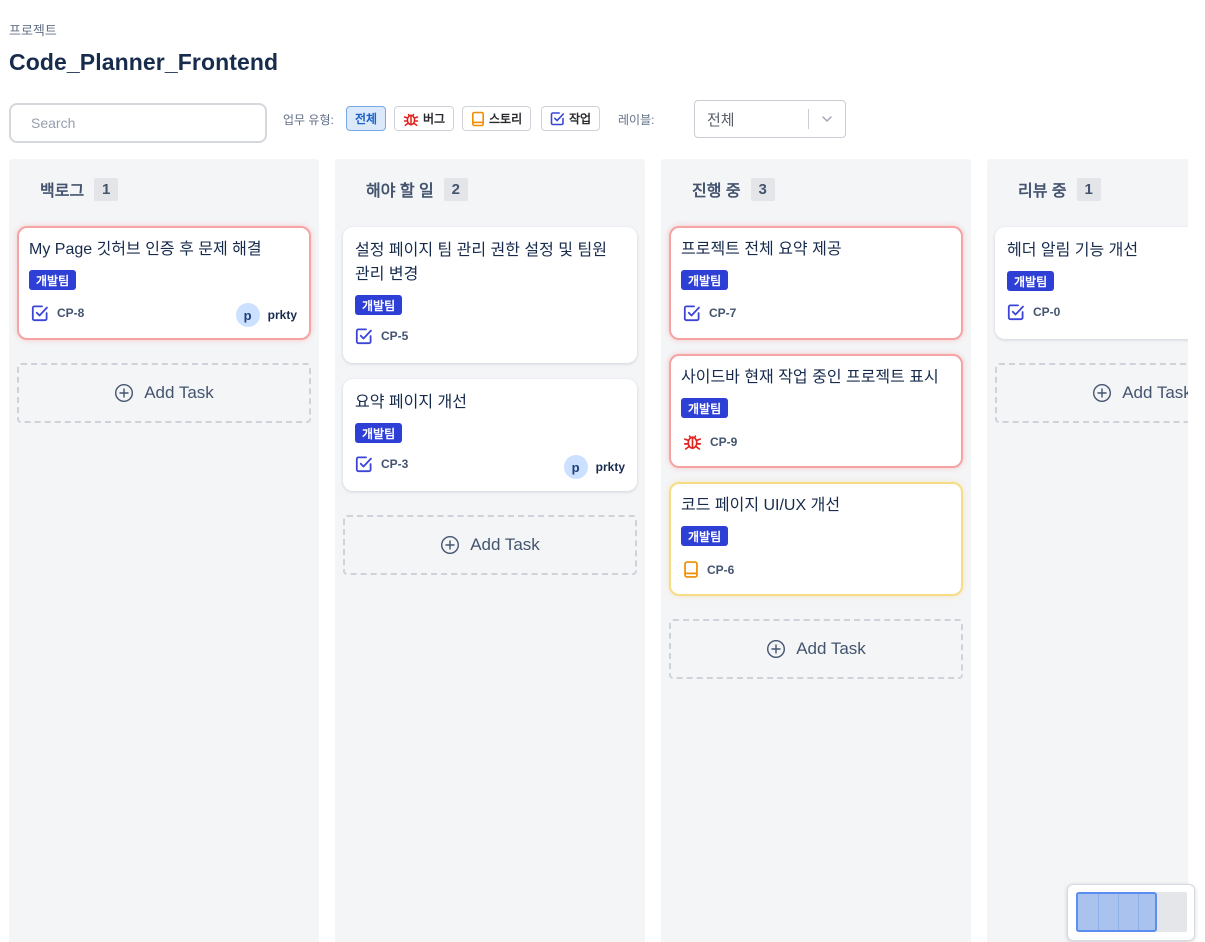  What do you see at coordinates (144, 62) in the screenshot?
I see `page-title: Code_Planner_Frontend` at bounding box center [144, 62].